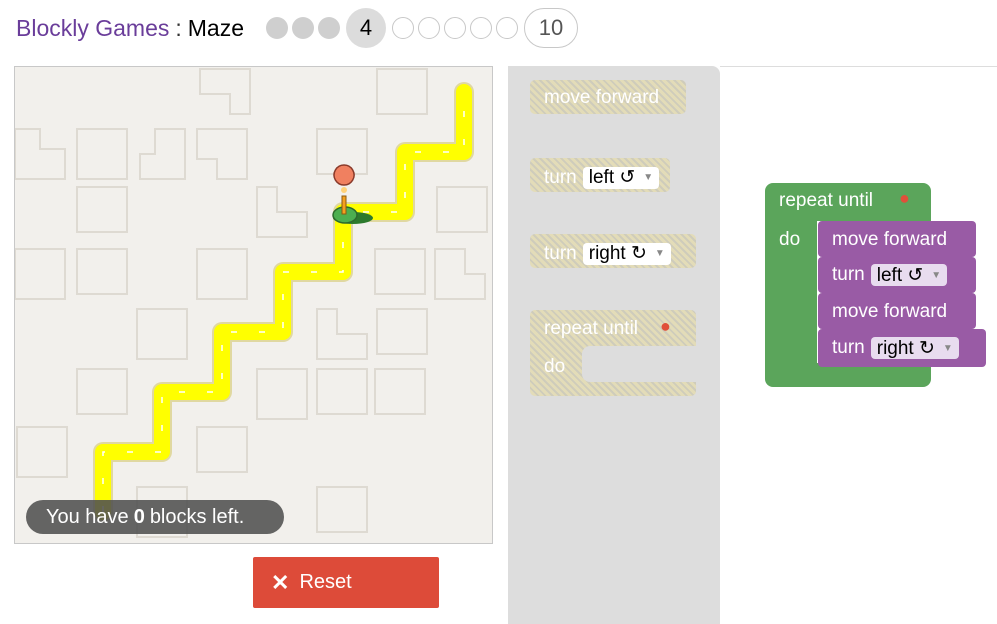 This screenshot has height=624, width=997. Describe the element at coordinates (92, 28) in the screenshot. I see `app-title-link: Blockly Games` at that location.